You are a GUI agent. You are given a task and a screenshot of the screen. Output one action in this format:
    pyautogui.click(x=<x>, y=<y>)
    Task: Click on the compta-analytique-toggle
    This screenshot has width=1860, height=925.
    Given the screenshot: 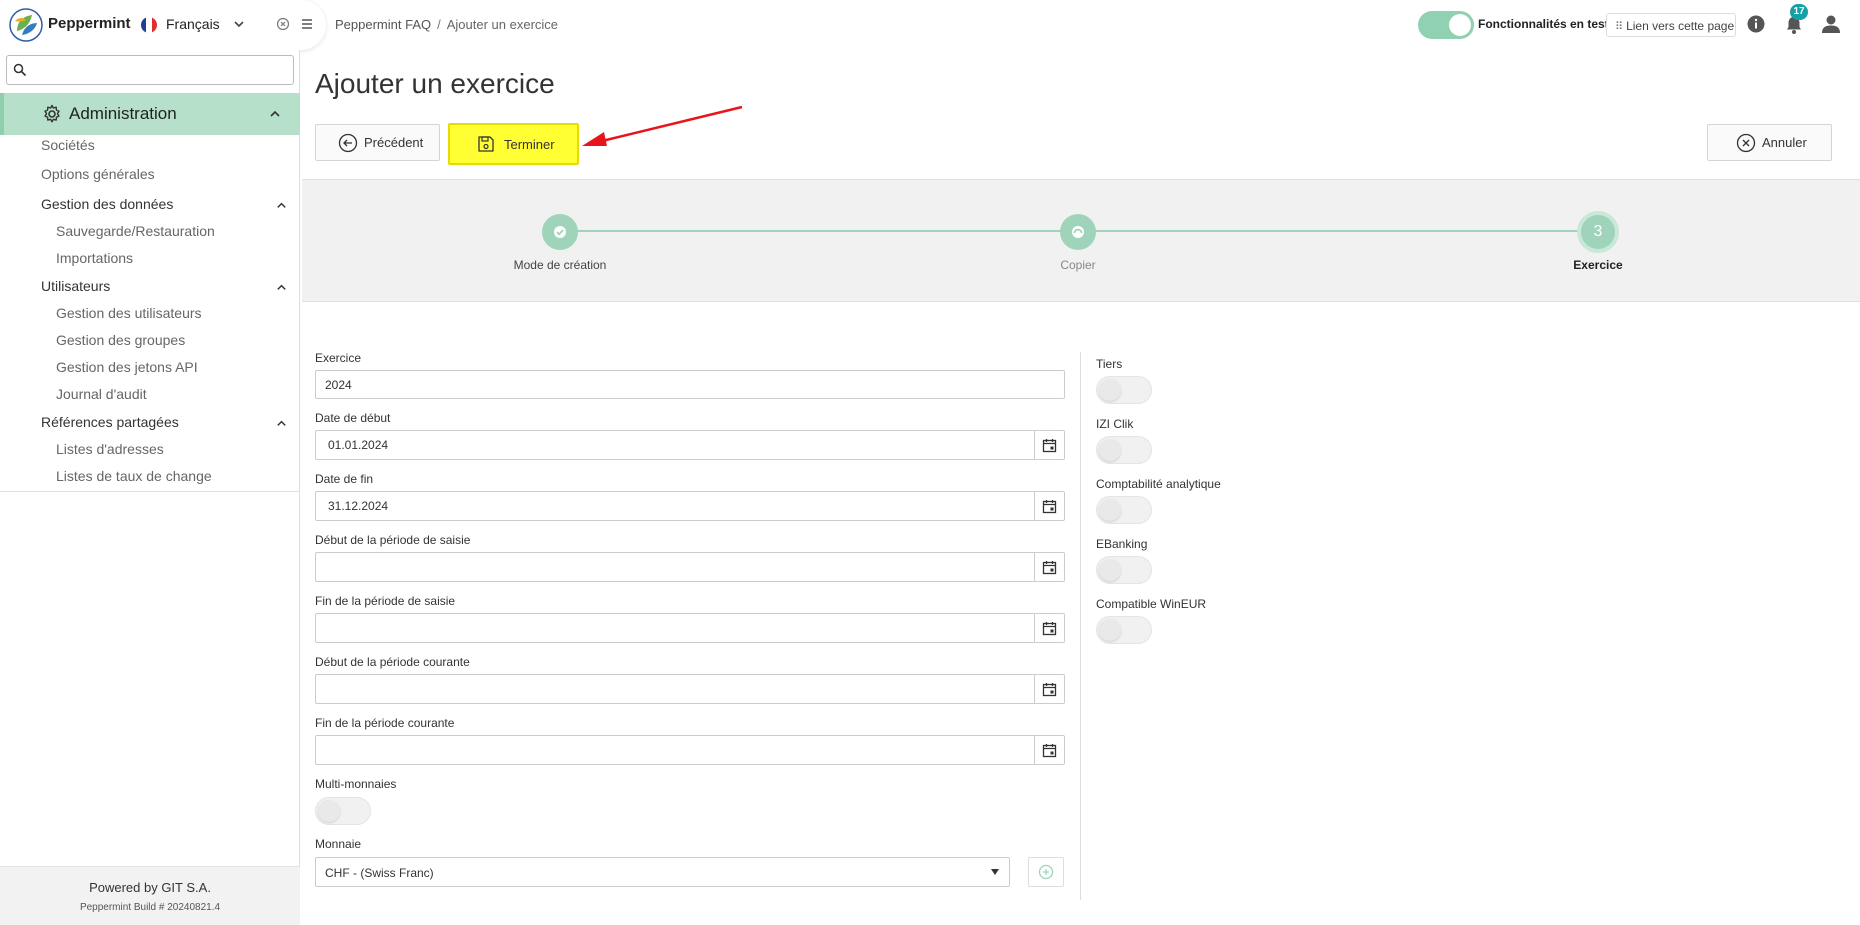 What is the action you would take?
    pyautogui.click(x=1124, y=510)
    